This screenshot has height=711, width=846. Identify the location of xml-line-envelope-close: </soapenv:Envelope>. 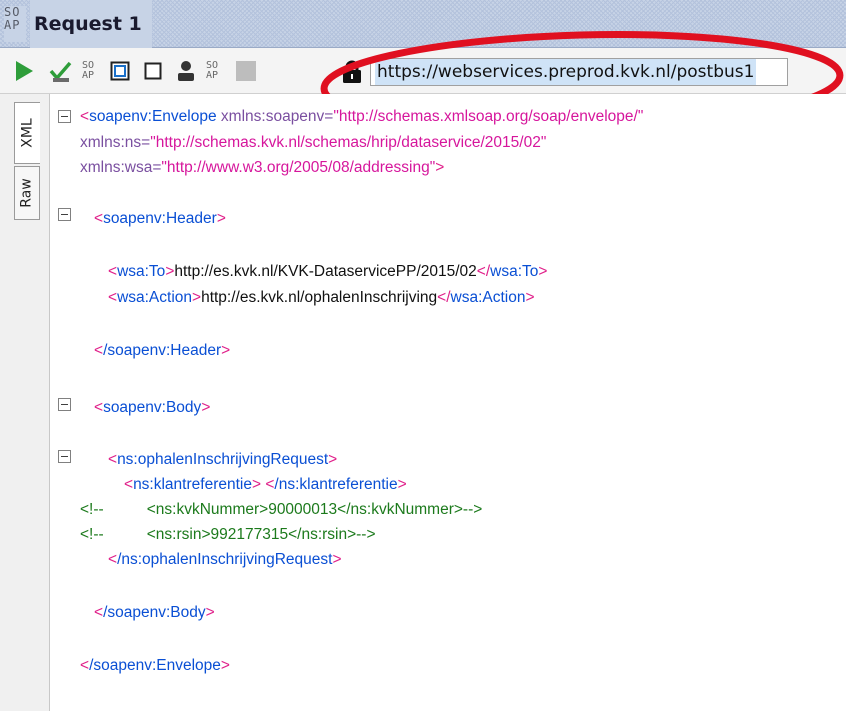
(155, 665).